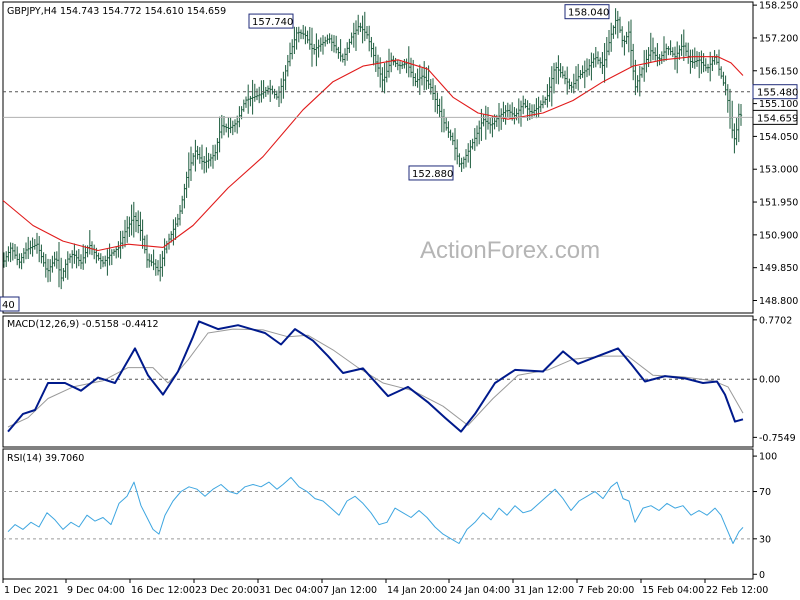  I want to click on time-axis-label: 14 Jan 20:00, so click(417, 590).